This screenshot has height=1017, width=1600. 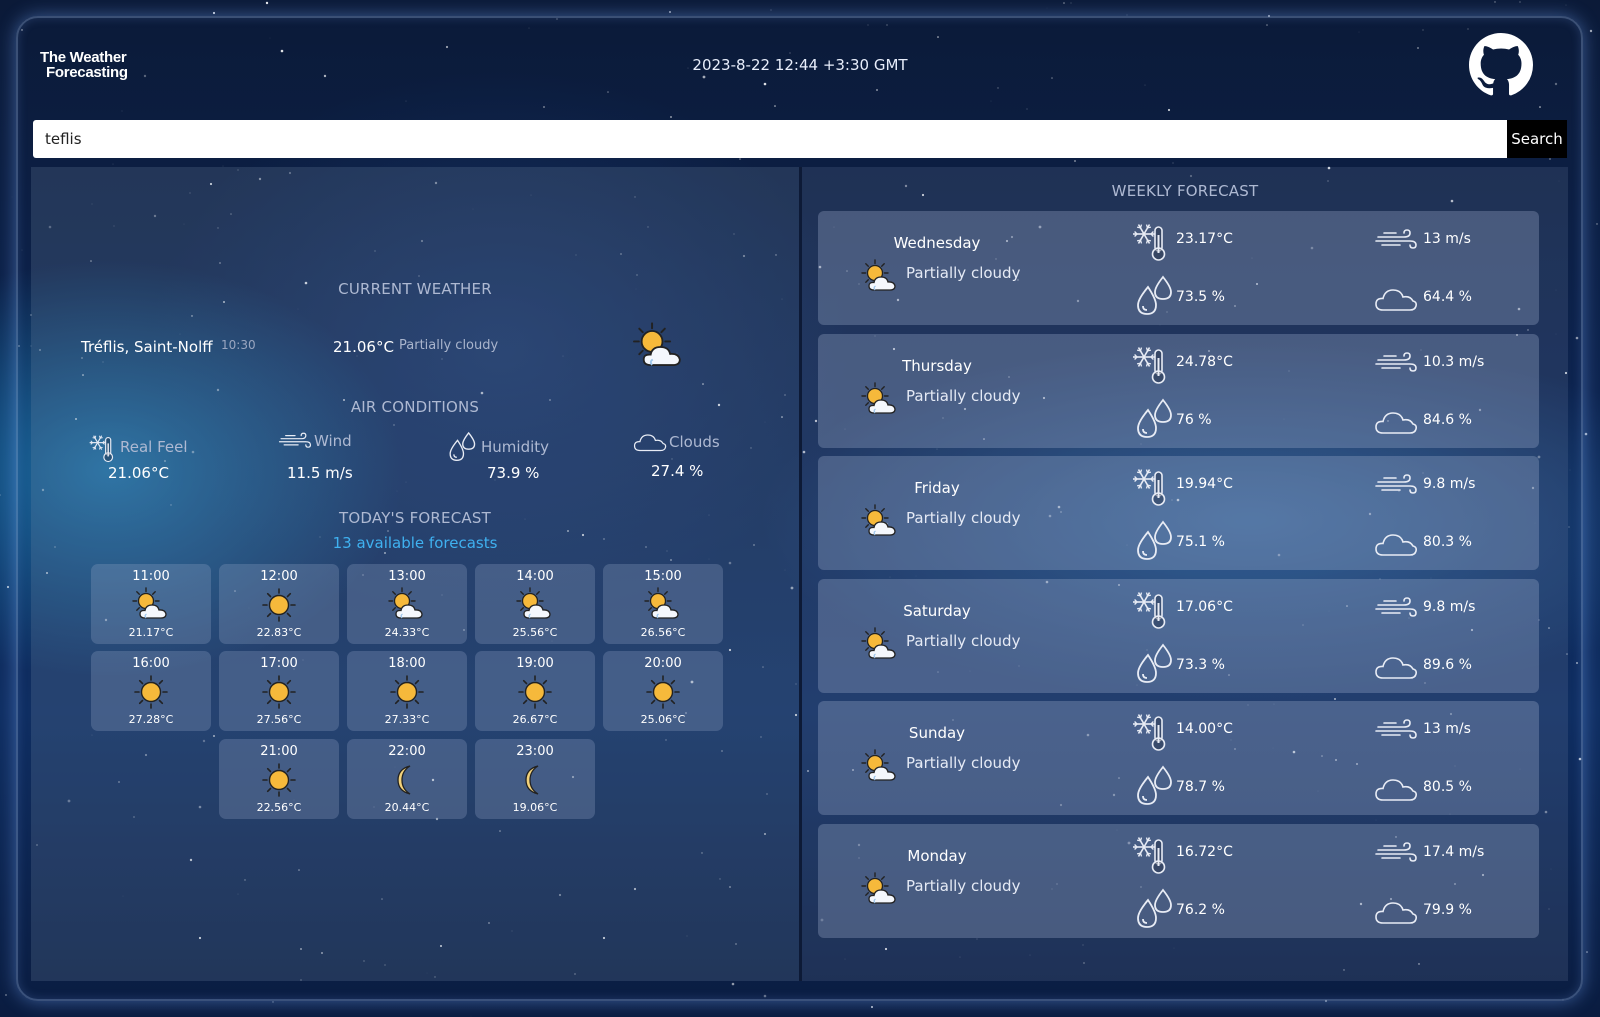 I want to click on day-name: Monday, so click(x=937, y=855).